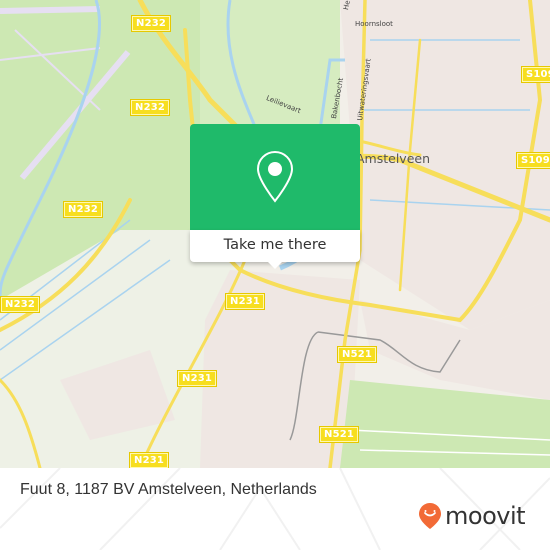 The width and height of the screenshot is (550, 550). I want to click on brand-name: moovit, so click(485, 516).